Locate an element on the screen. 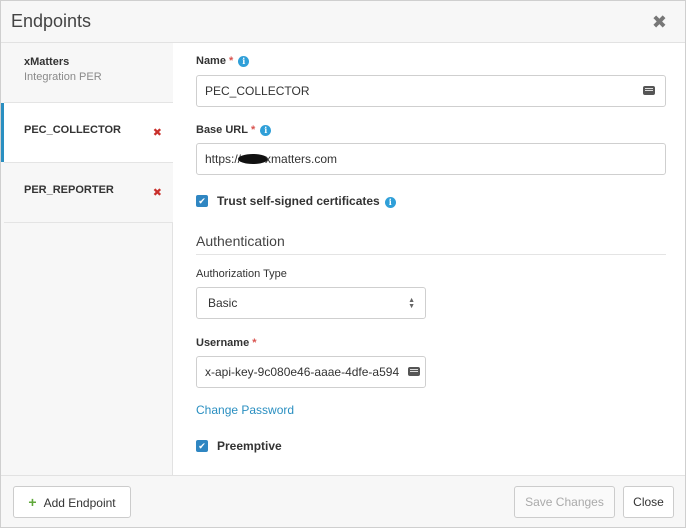 The image size is (686, 528). close-button: Close is located at coordinates (648, 502).